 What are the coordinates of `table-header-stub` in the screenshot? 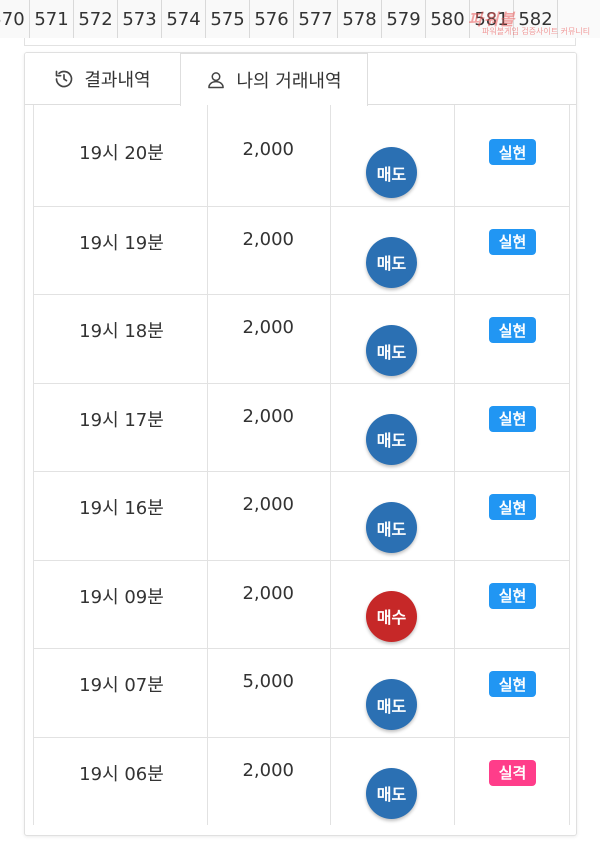 It's located at (301, 111).